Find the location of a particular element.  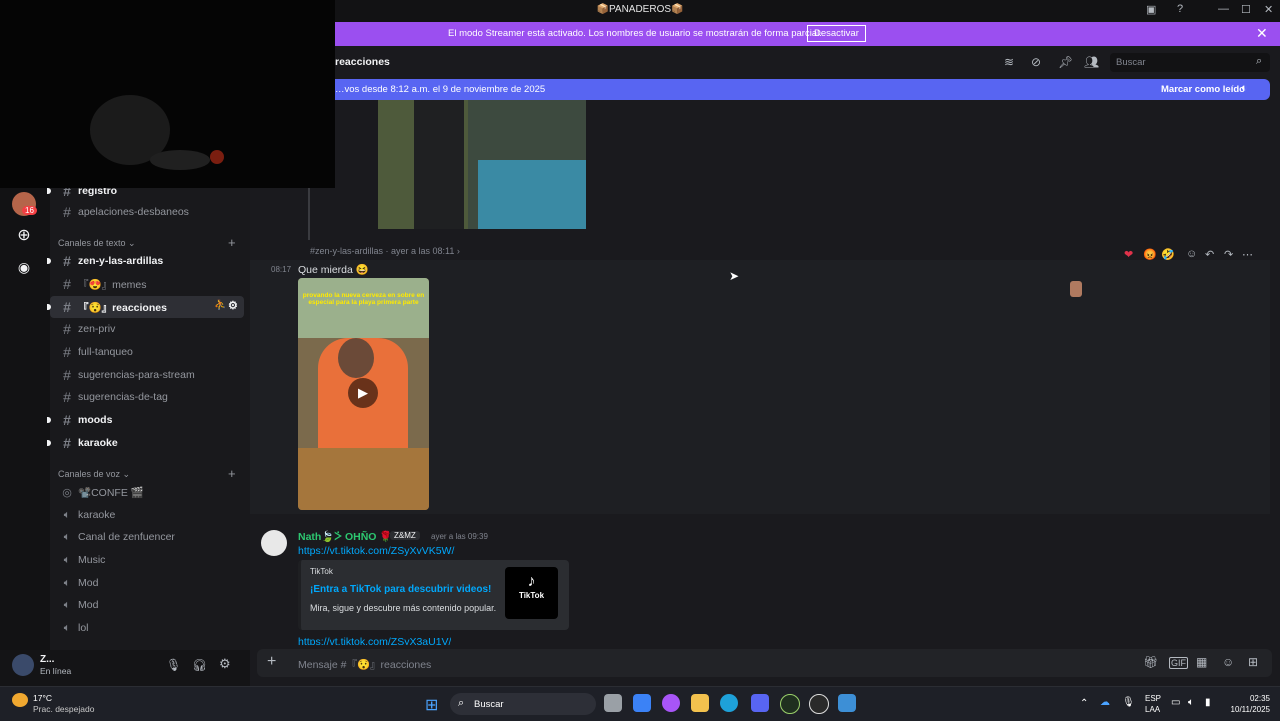

task-view-icon is located at coordinates (613, 703).